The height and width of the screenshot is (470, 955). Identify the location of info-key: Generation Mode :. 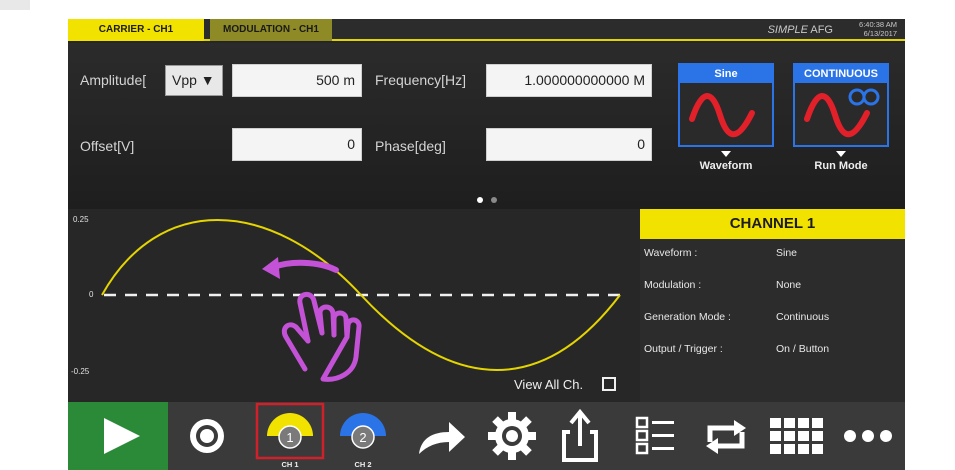
(687, 317).